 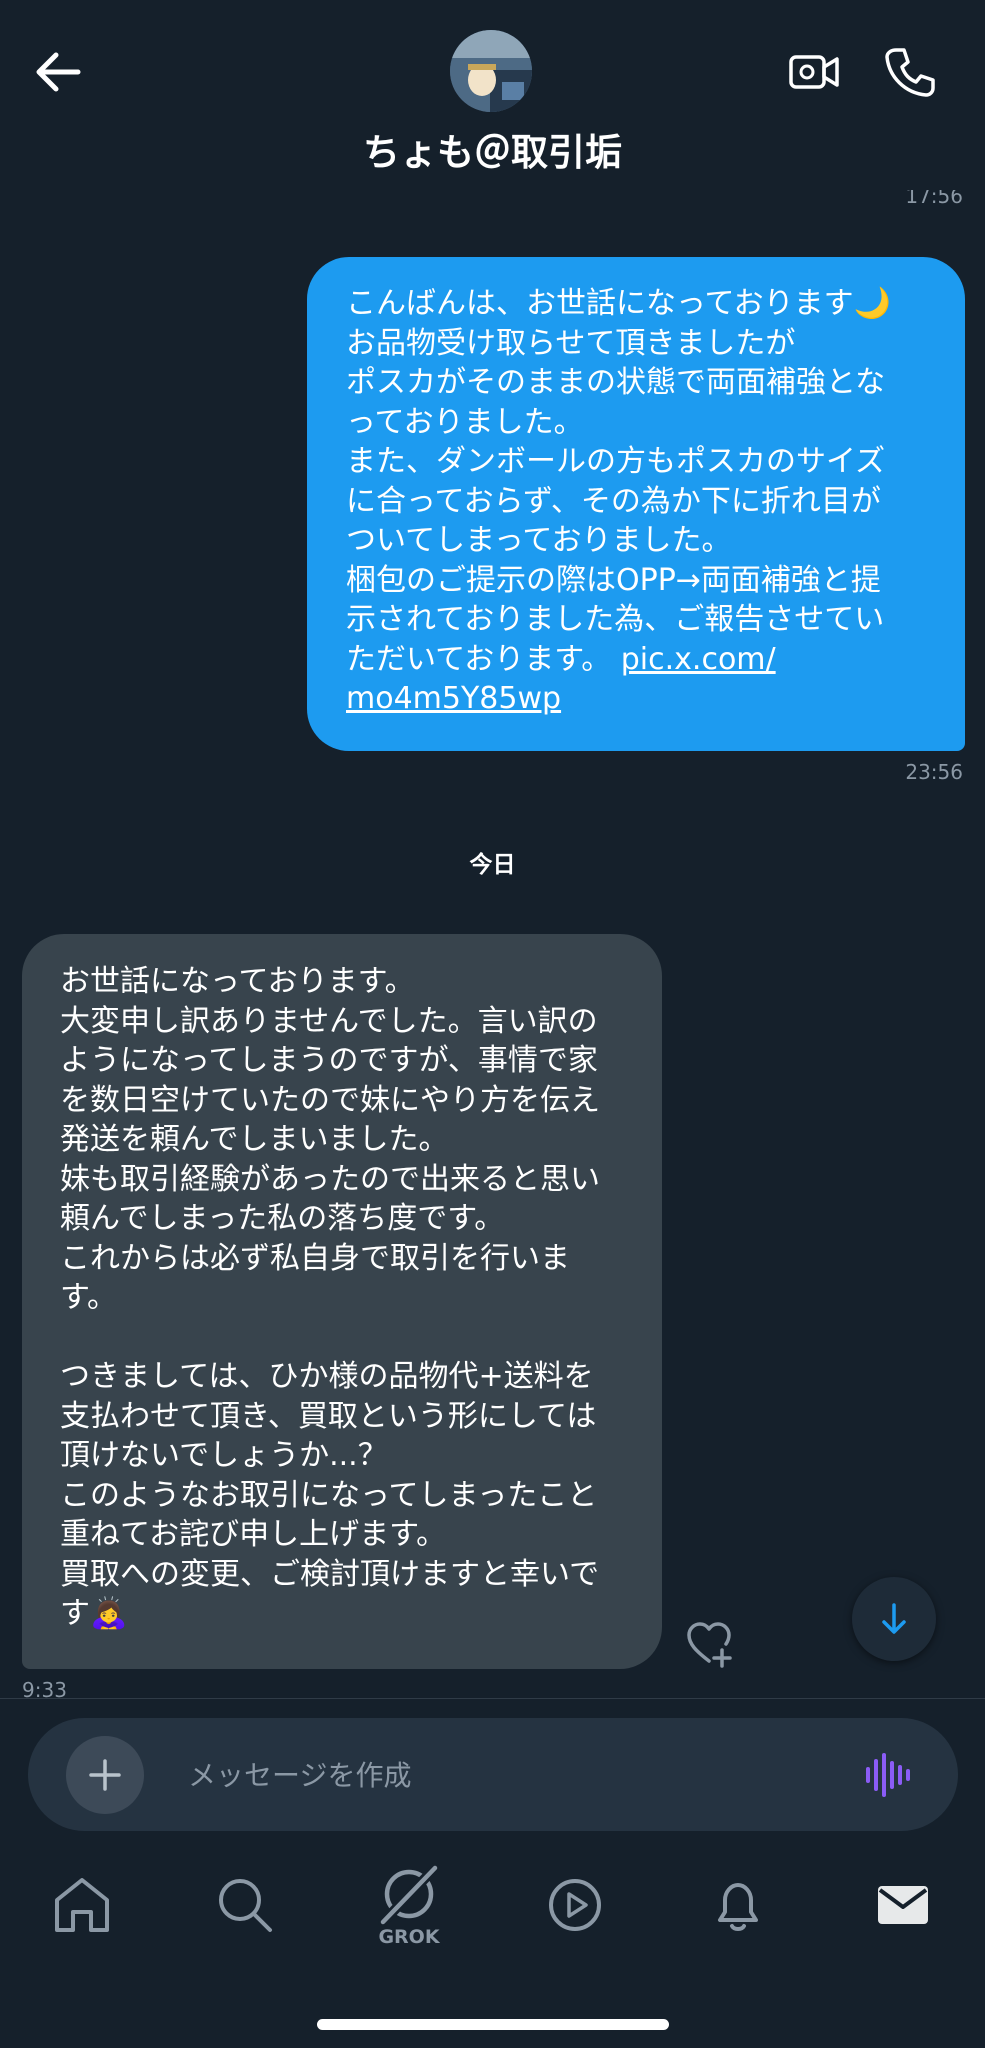 I want to click on message-line: を数日空けていたので妹にやり方を伝え, so click(x=330, y=1100).